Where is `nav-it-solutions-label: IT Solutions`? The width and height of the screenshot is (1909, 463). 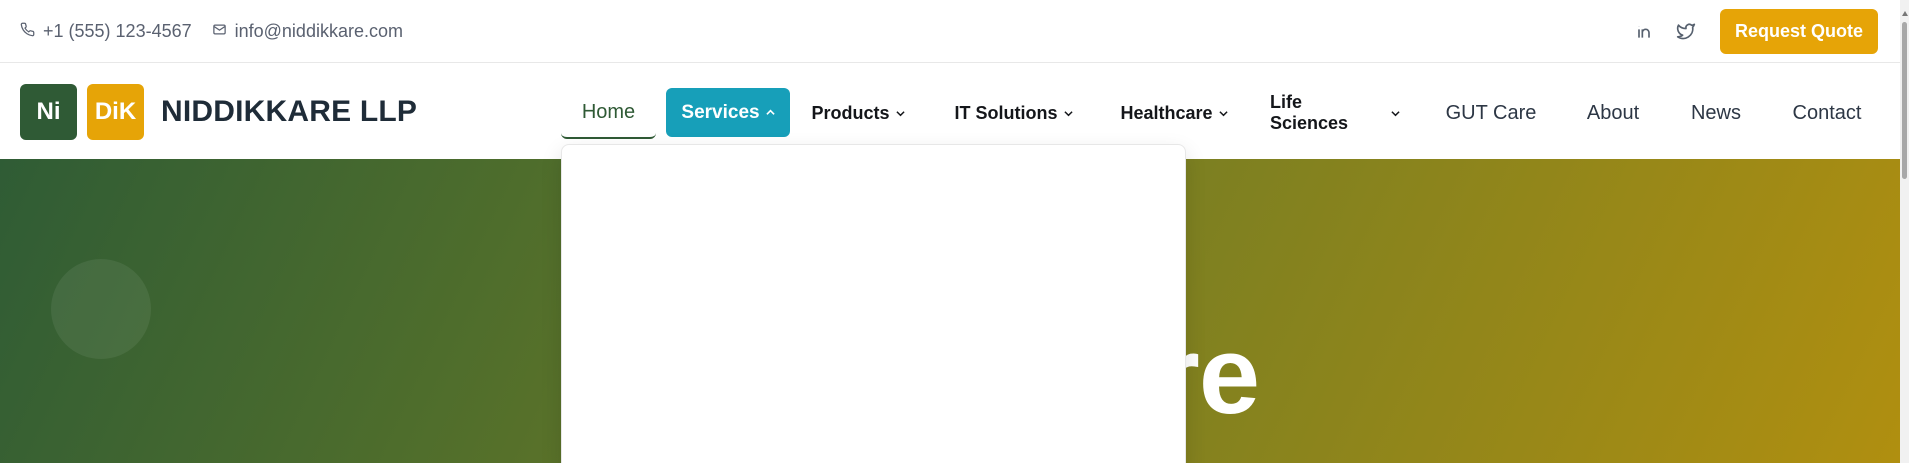 nav-it-solutions-label: IT Solutions is located at coordinates (1006, 112).